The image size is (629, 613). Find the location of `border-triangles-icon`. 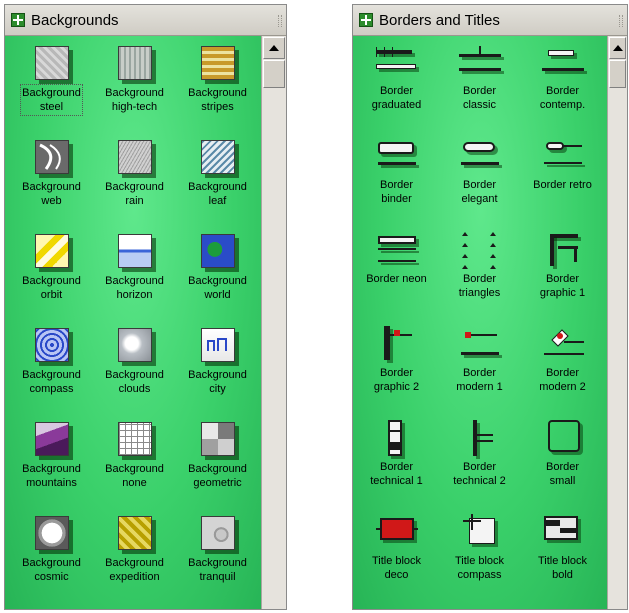

border-triangles-icon is located at coordinates (480, 250).